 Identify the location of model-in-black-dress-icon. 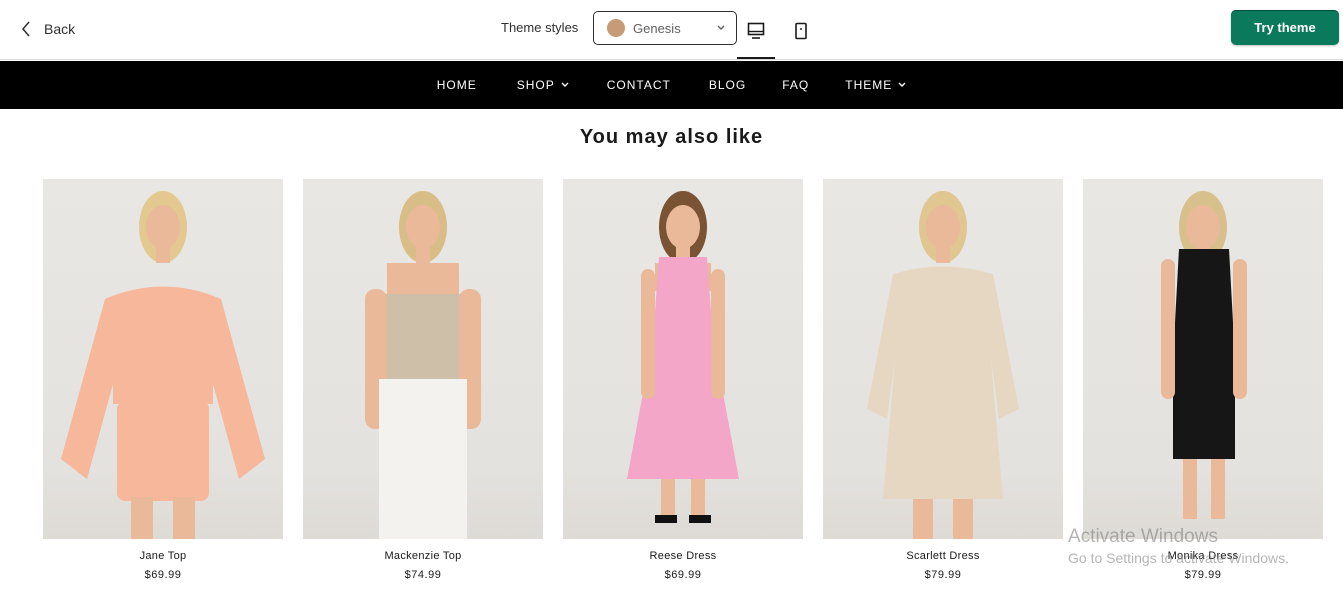
(1204, 355).